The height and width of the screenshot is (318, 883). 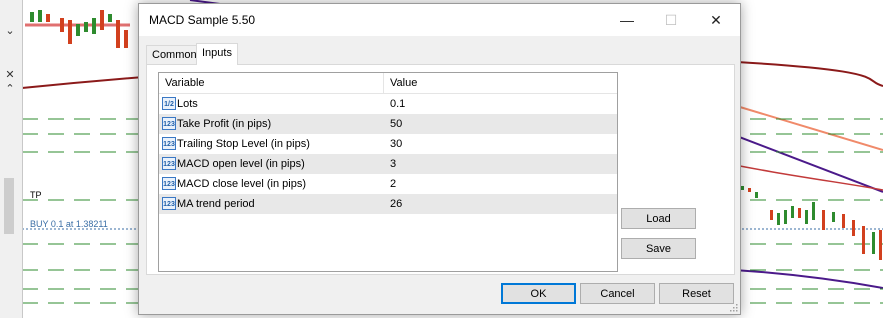 I want to click on dialog-titlebar: MACD Sample 5.50 — ☐ ✕, so click(x=439, y=20).